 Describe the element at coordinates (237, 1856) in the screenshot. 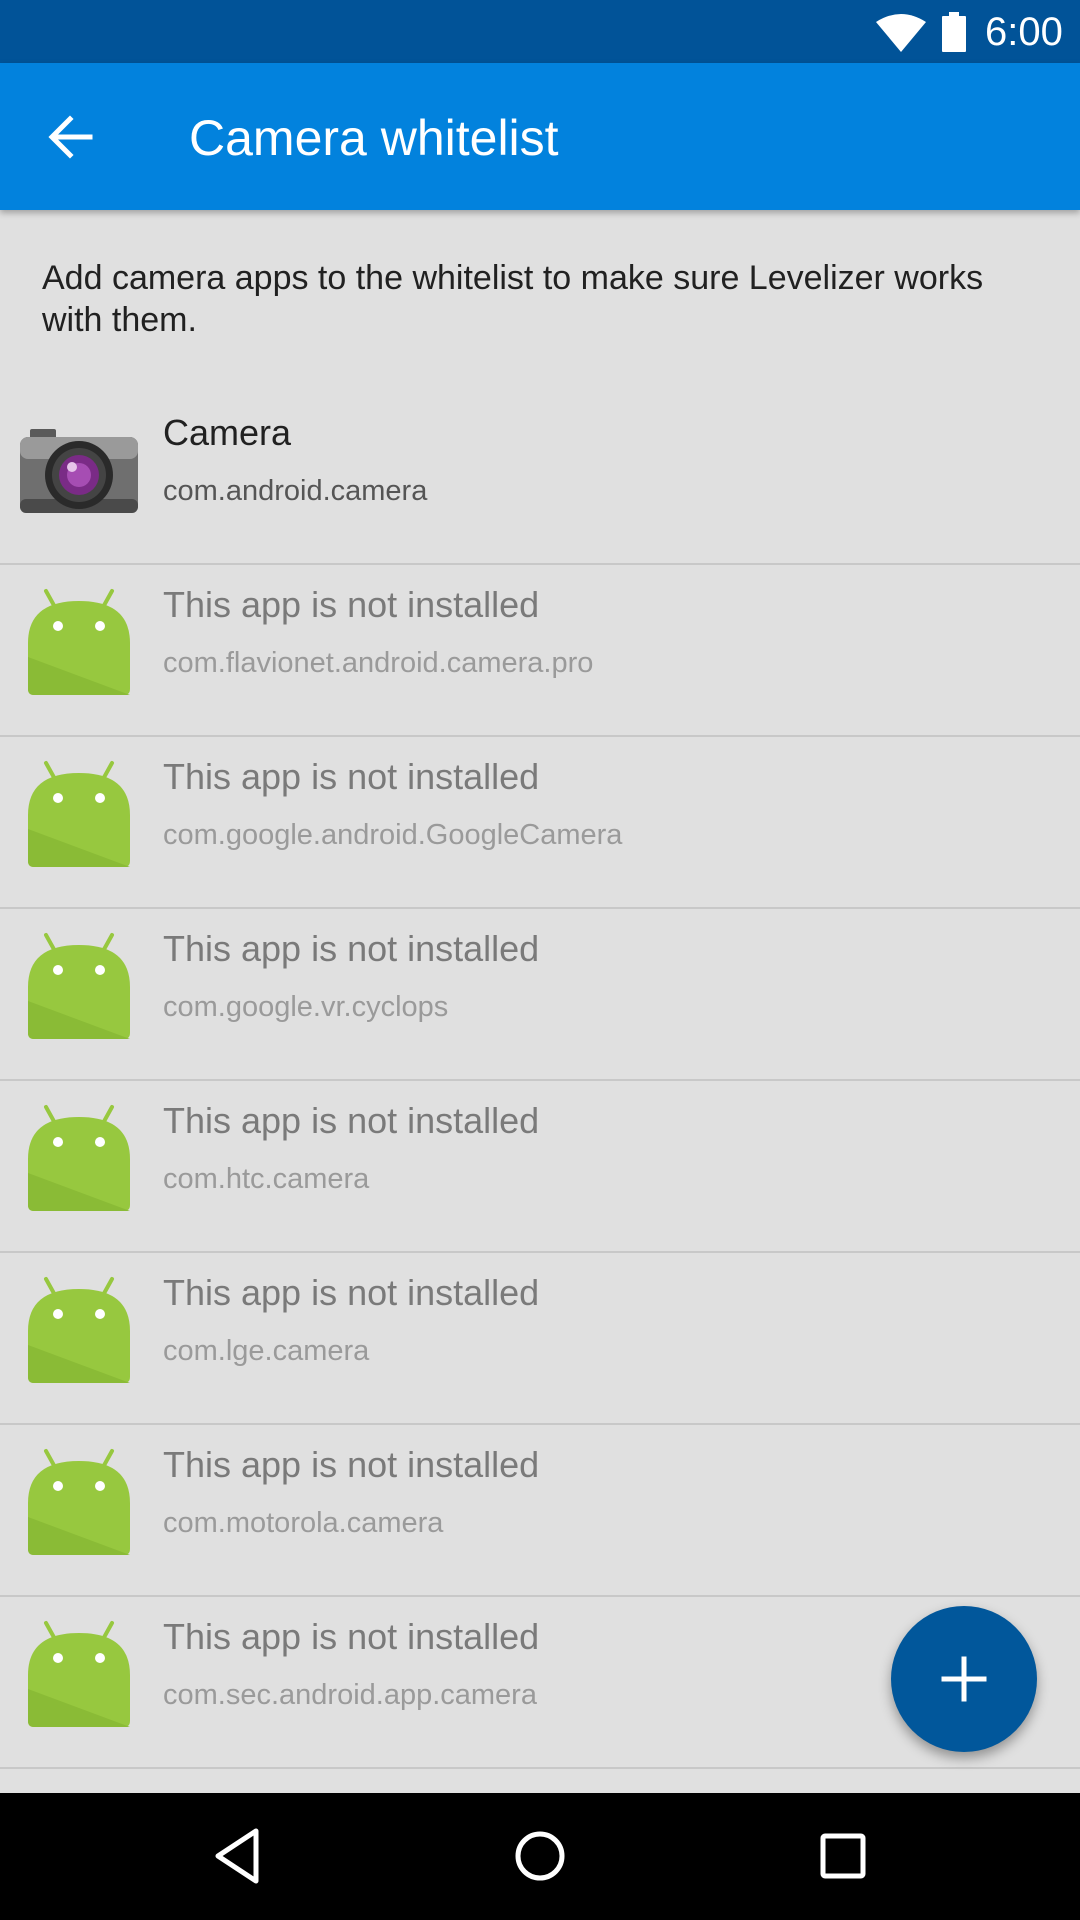

I see `back-nav-icon` at that location.